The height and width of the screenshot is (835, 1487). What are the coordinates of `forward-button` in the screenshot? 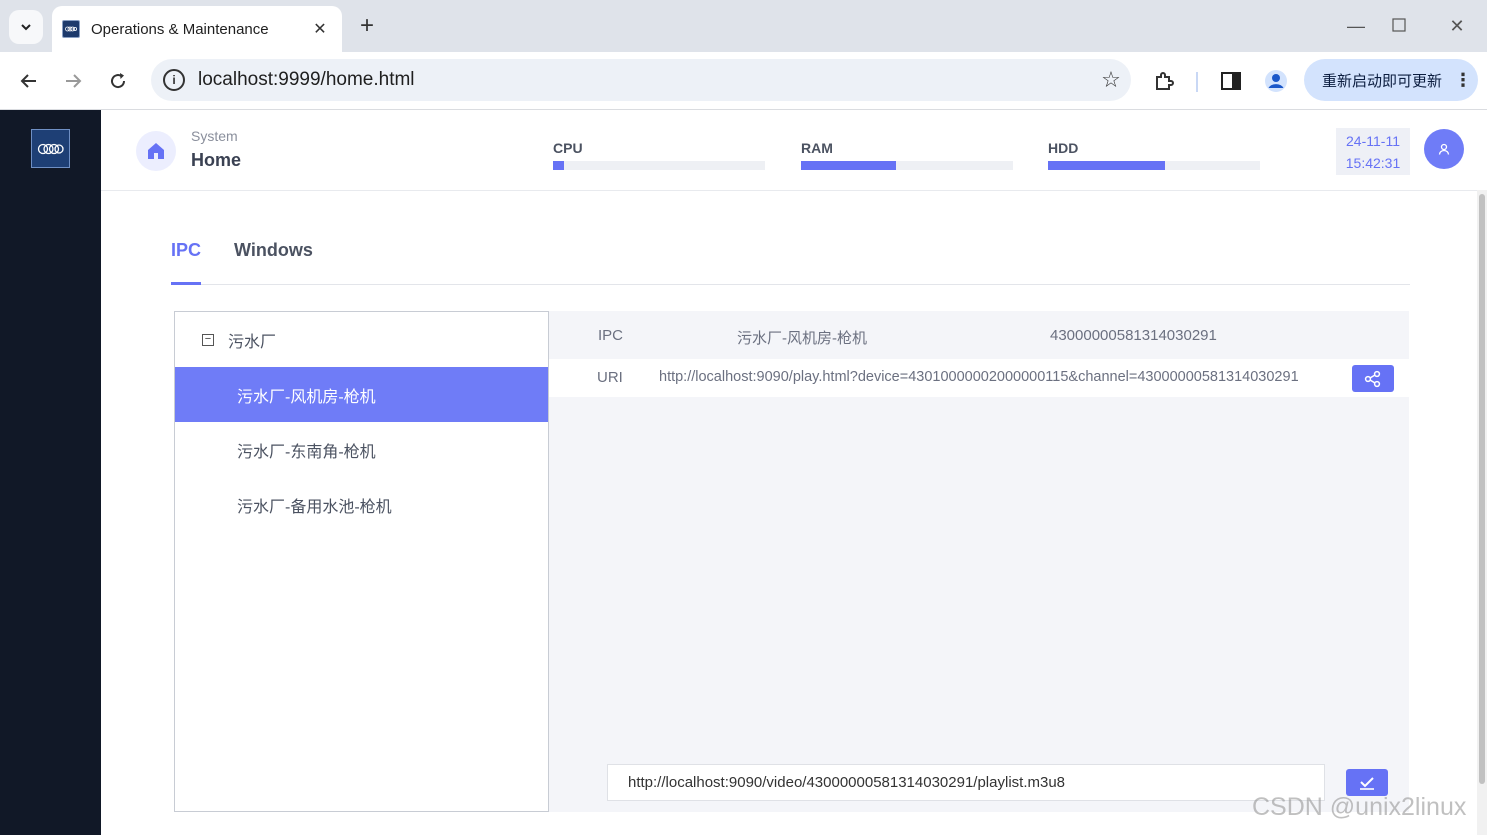 It's located at (73, 81).